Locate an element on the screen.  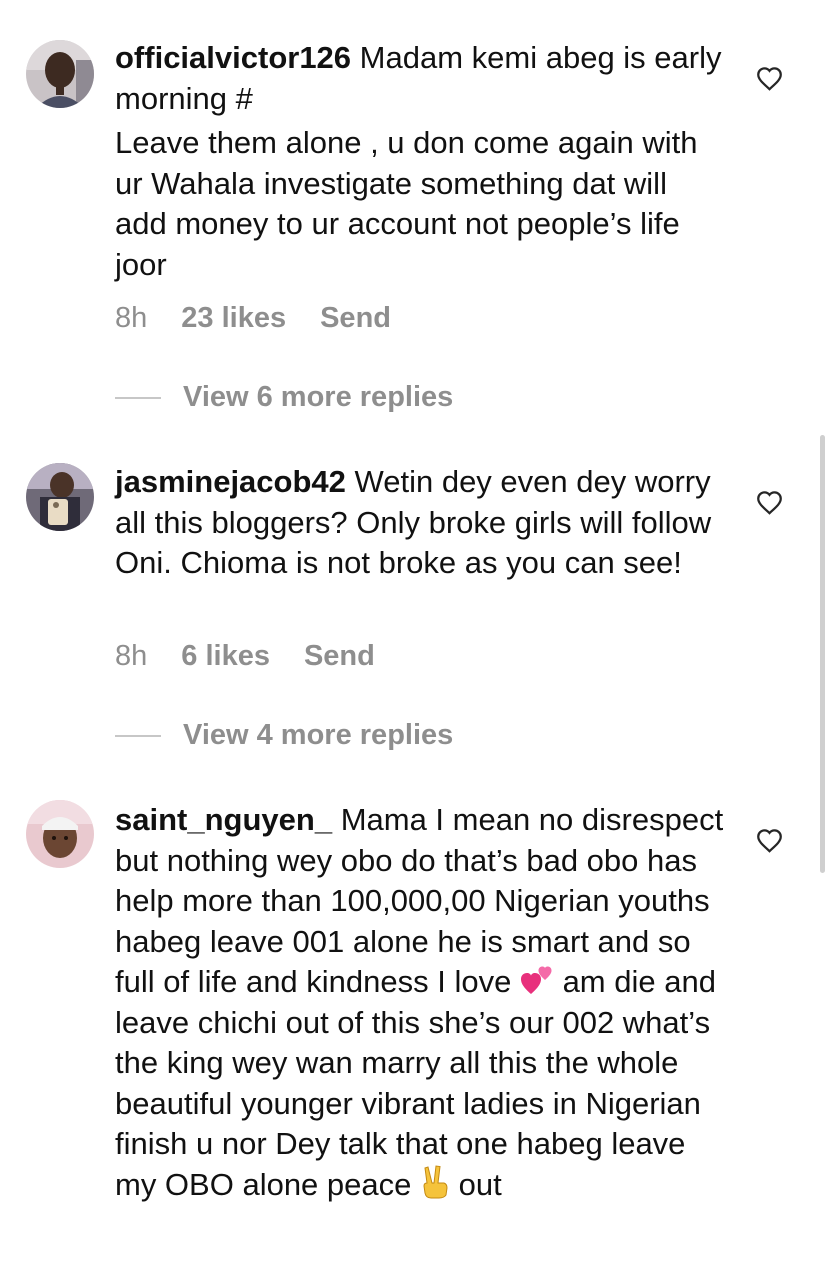
view-replies-button: View 6 more replies is located at coordinates (284, 397).